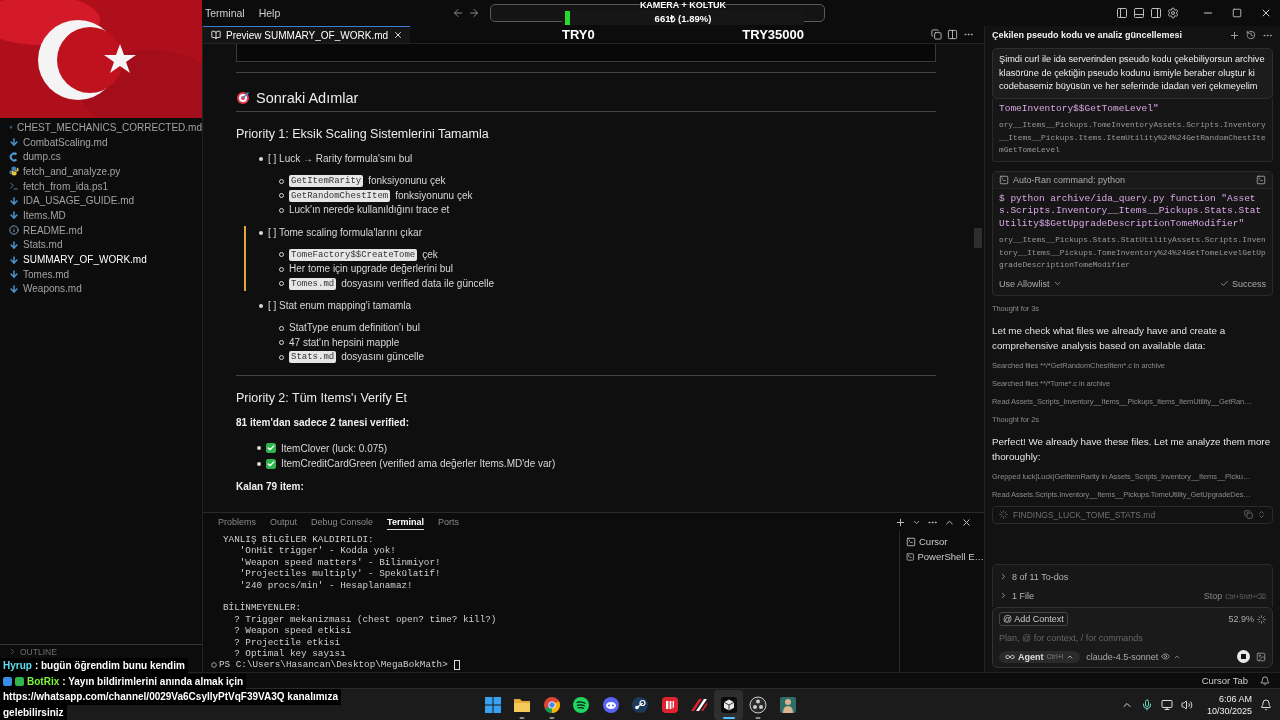  I want to click on donation-amount: 661₺ (1.89%), so click(683, 18).